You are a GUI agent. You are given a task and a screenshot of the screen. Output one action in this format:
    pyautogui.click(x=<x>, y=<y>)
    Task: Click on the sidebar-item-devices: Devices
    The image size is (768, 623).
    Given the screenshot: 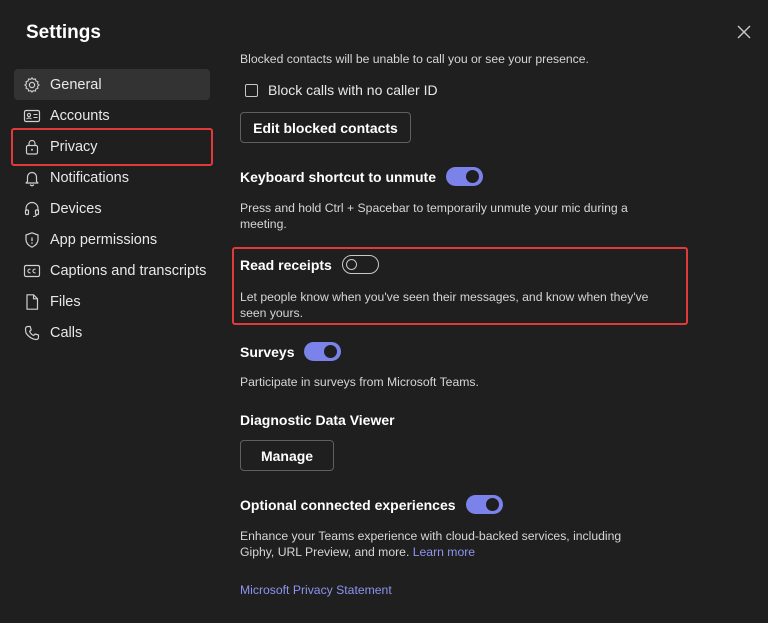 What is the action you would take?
    pyautogui.click(x=112, y=208)
    